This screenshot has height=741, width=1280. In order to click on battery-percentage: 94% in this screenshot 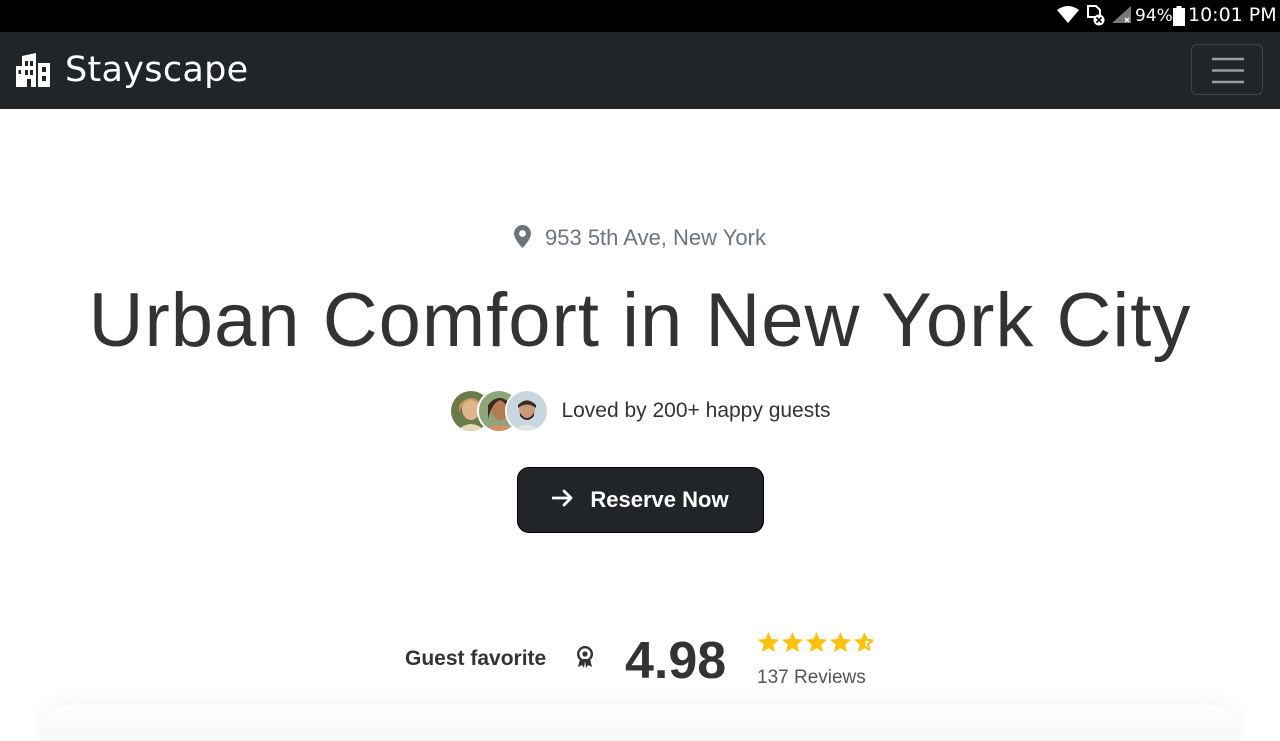, I will do `click(1154, 16)`.